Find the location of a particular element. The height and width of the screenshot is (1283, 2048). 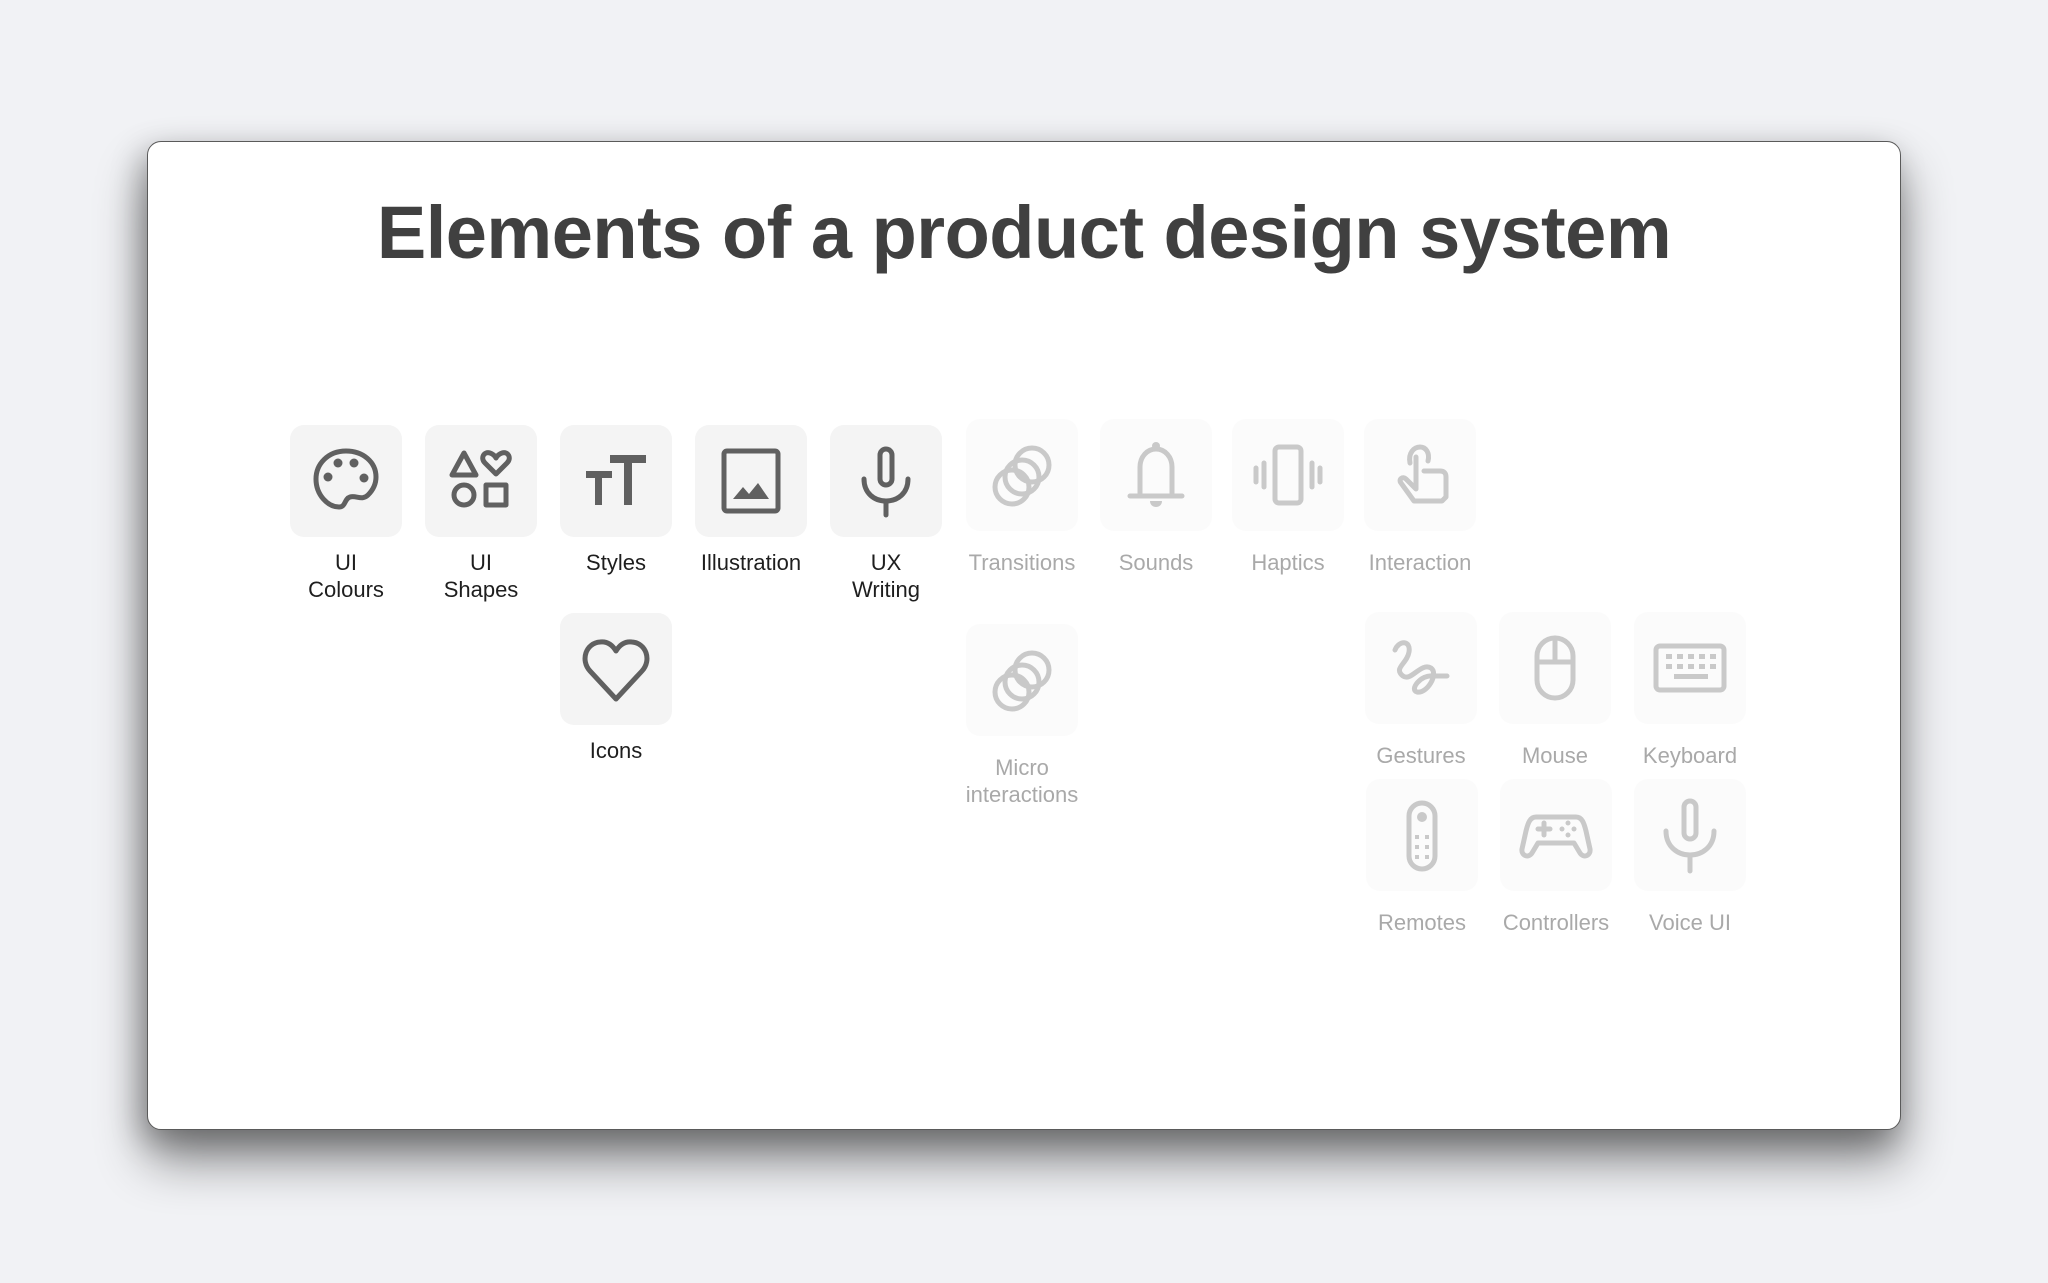

item-label: Haptics is located at coordinates (1288, 562).